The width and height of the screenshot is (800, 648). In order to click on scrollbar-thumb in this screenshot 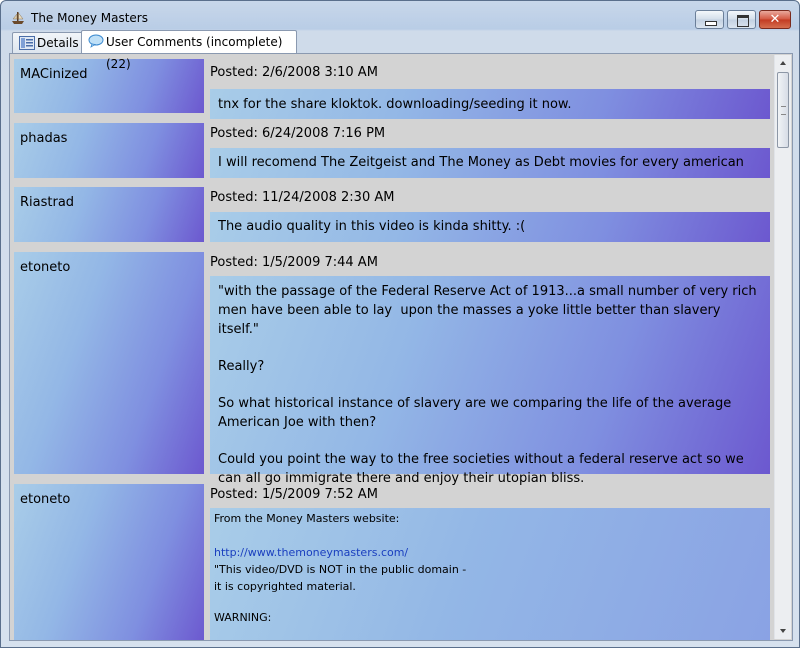, I will do `click(783, 110)`.